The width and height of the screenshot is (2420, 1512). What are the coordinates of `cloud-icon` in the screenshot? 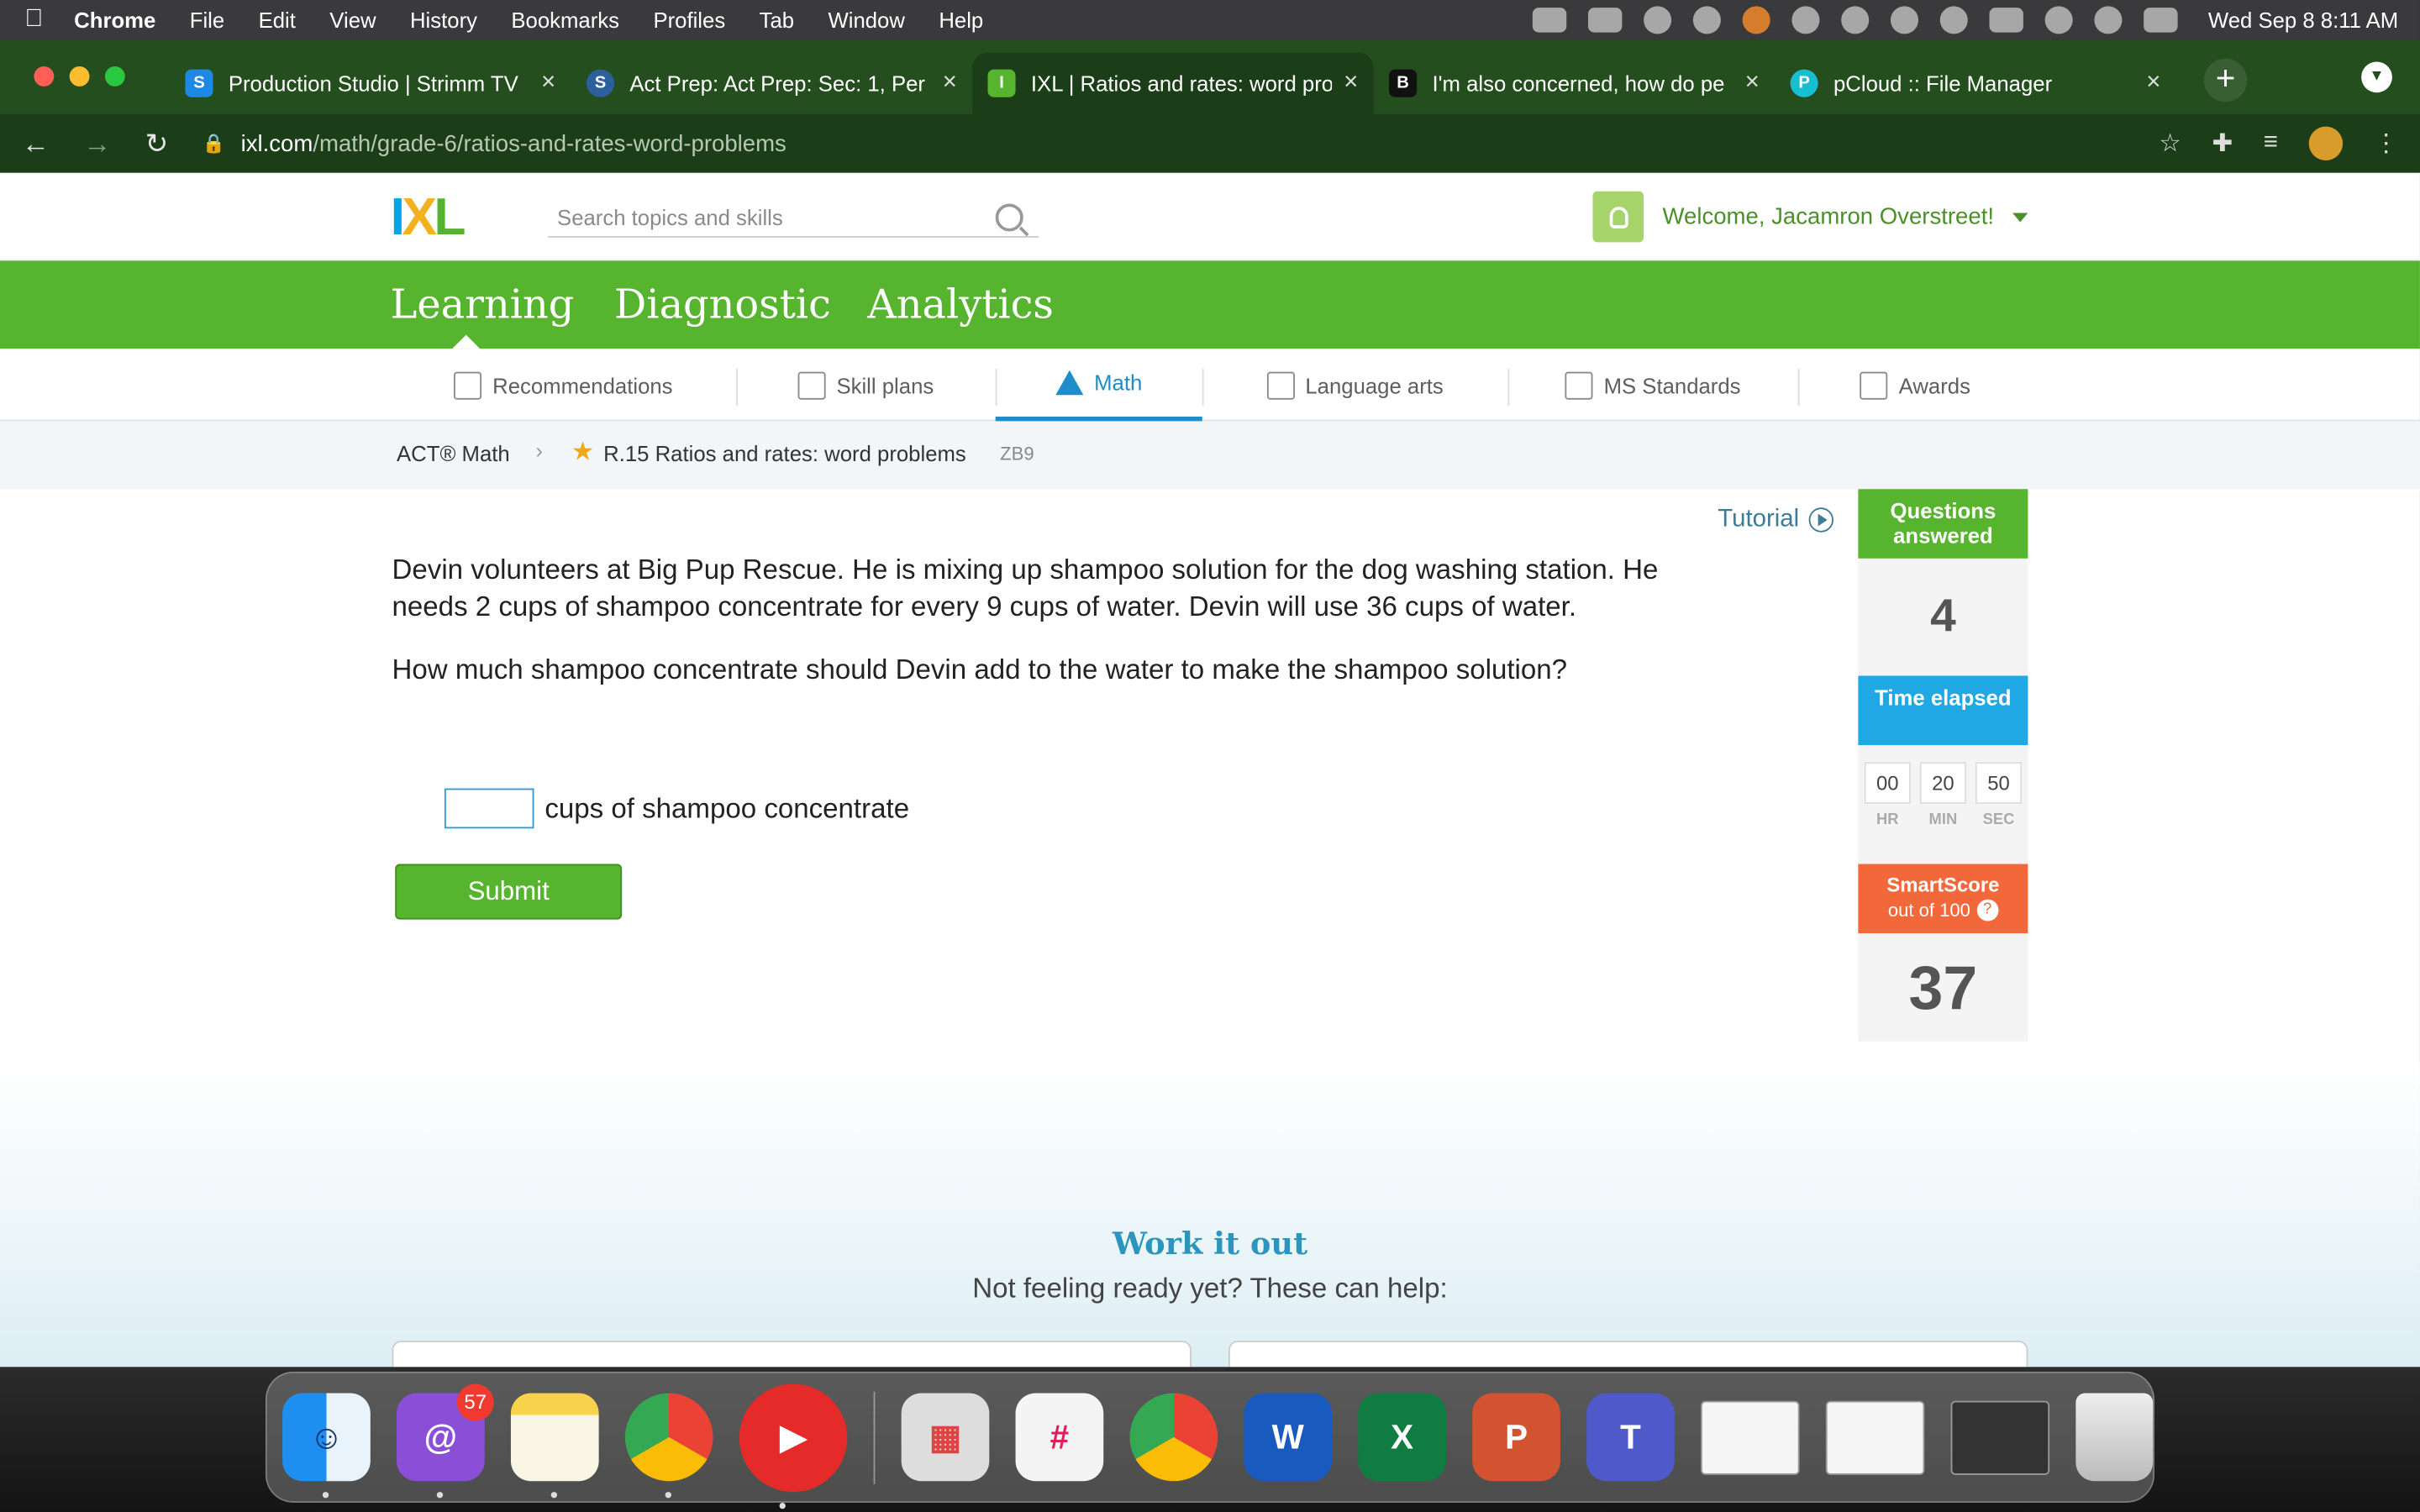 It's located at (1604, 20).